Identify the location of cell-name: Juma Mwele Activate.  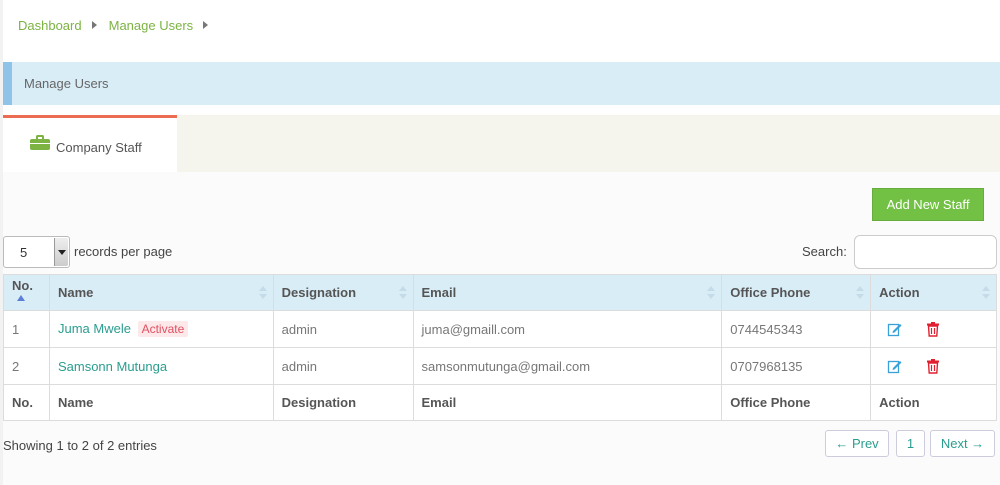
(161, 329).